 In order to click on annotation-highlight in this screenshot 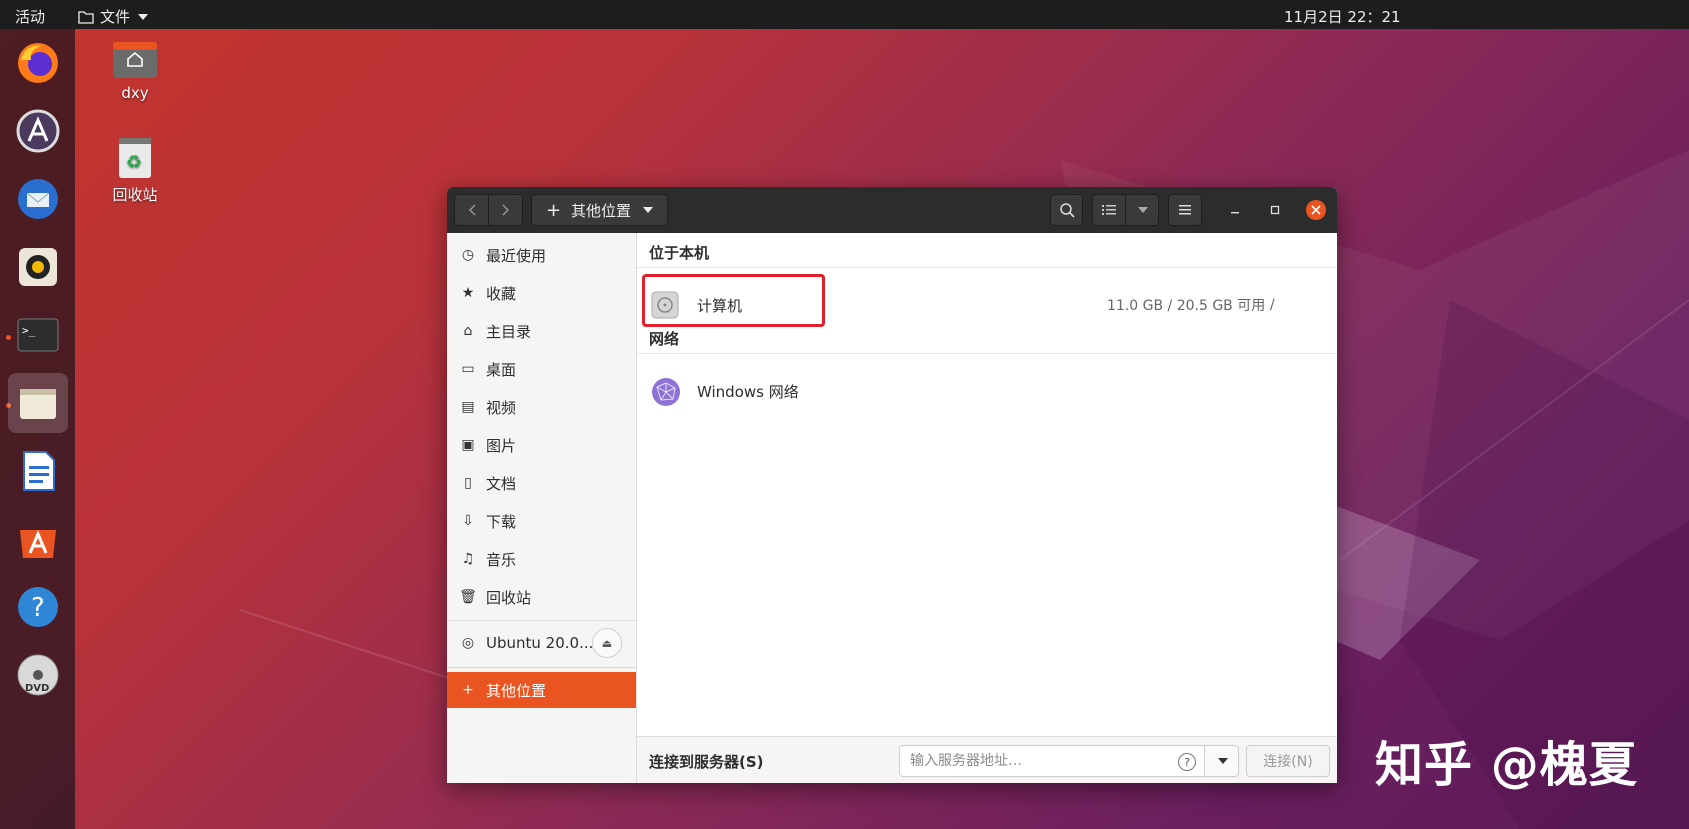, I will do `click(733, 300)`.